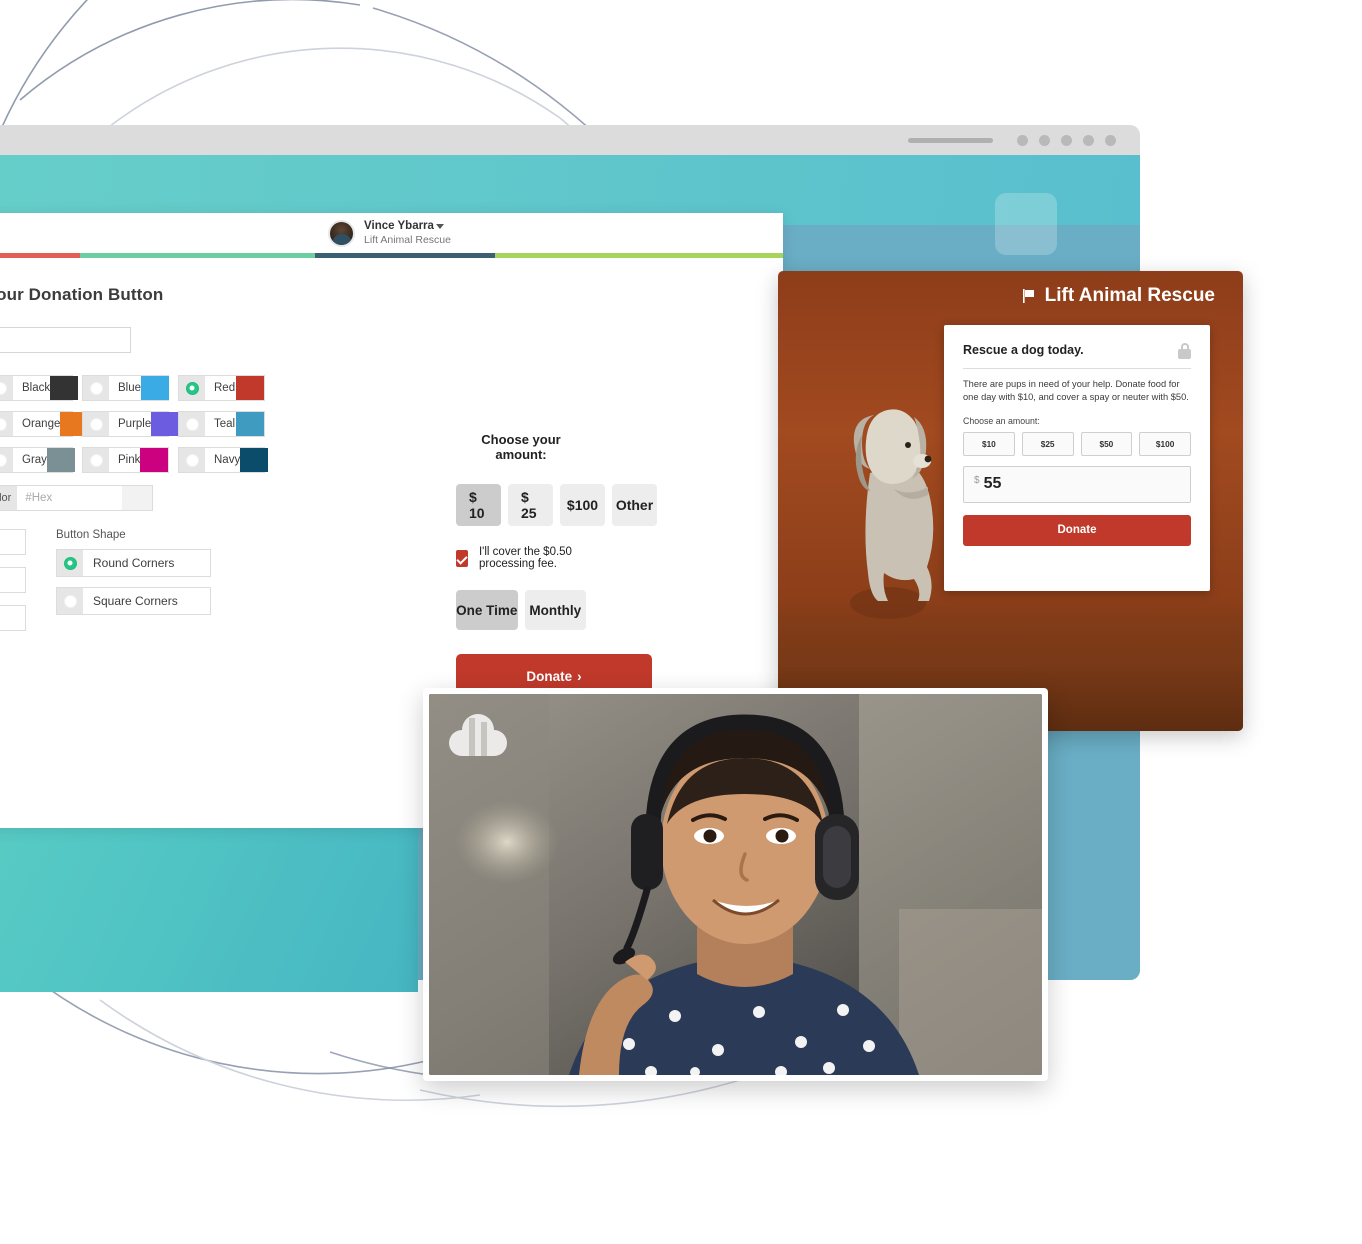 Image resolution: width=1362 pixels, height=1244 pixels. I want to click on donate-button-label: Donate, so click(549, 676).